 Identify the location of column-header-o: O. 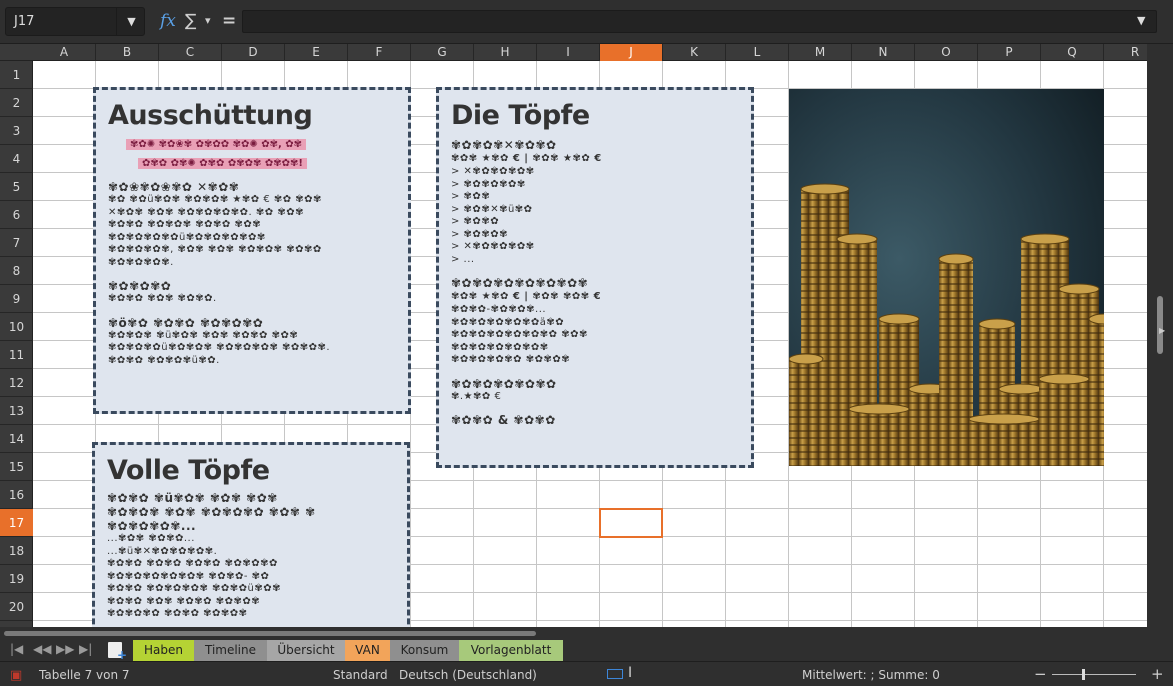
(946, 52).